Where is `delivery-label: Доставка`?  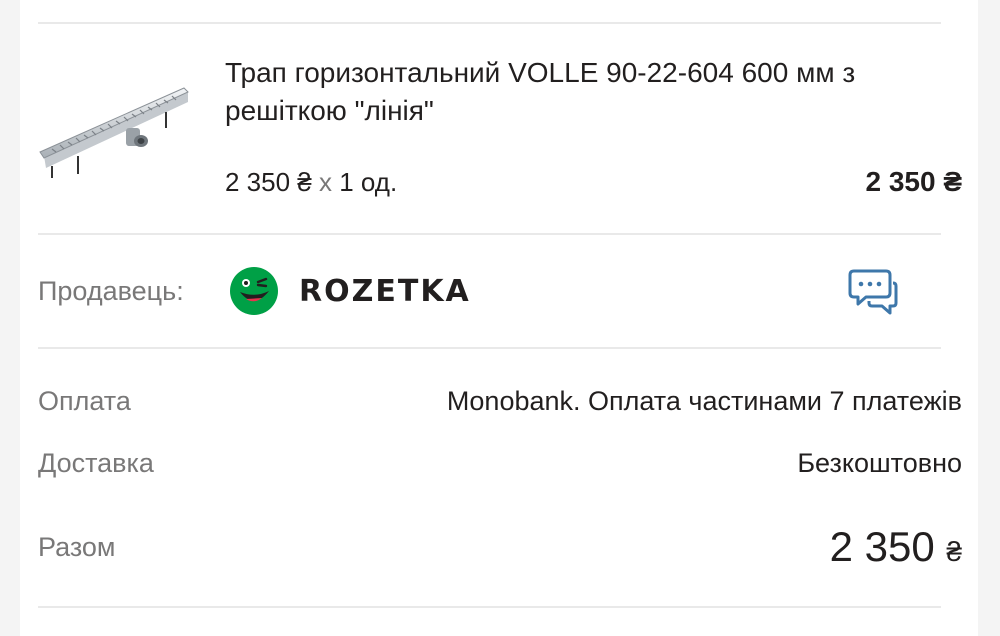
delivery-label: Доставка is located at coordinates (96, 463).